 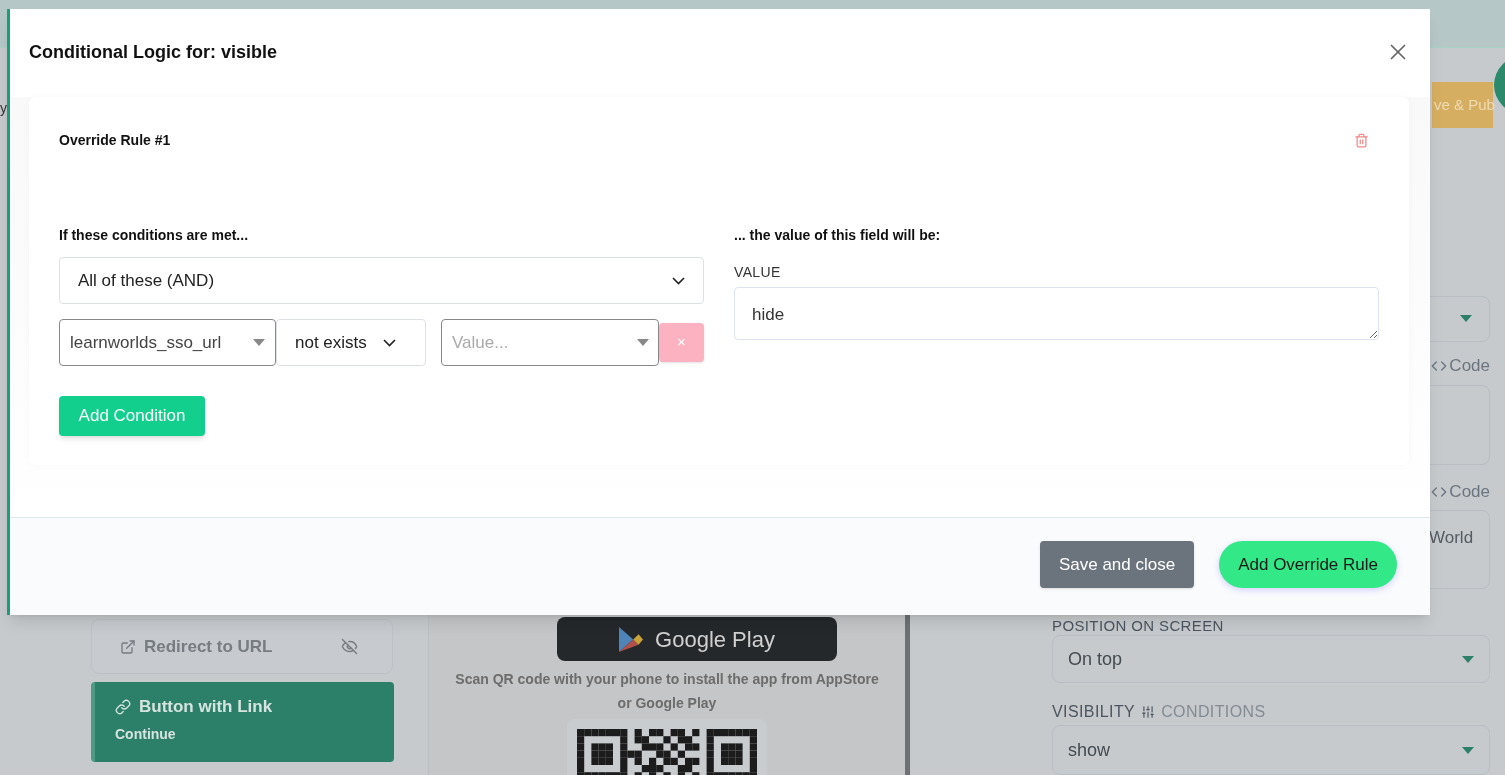 What do you see at coordinates (167, 342) in the screenshot?
I see `field-select: learnworlds_sso_url` at bounding box center [167, 342].